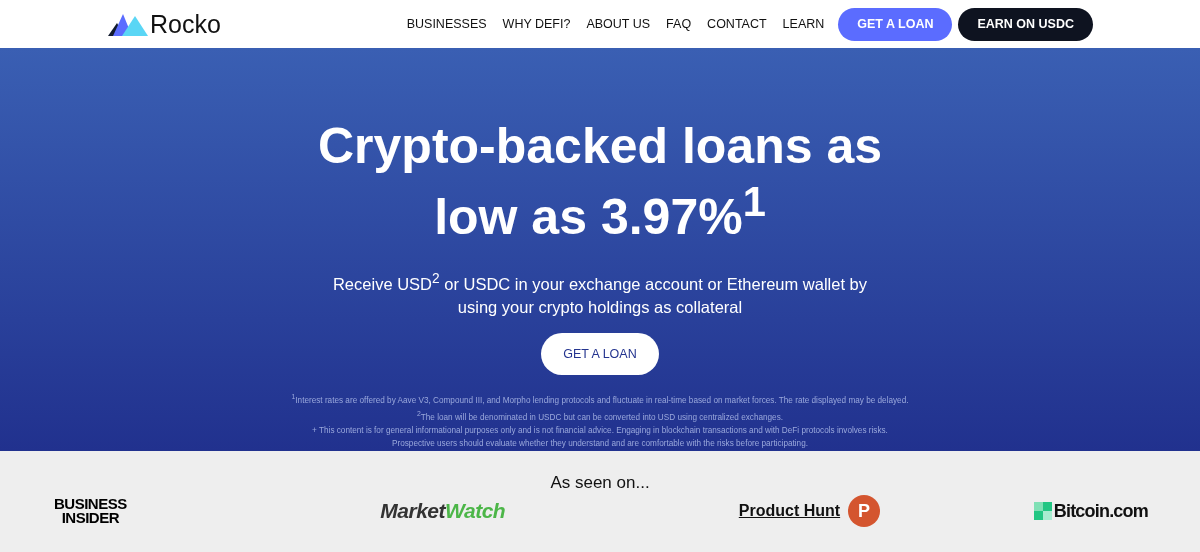 The image size is (1200, 552). Describe the element at coordinates (737, 24) in the screenshot. I see `nav-link: CONTACT` at that location.